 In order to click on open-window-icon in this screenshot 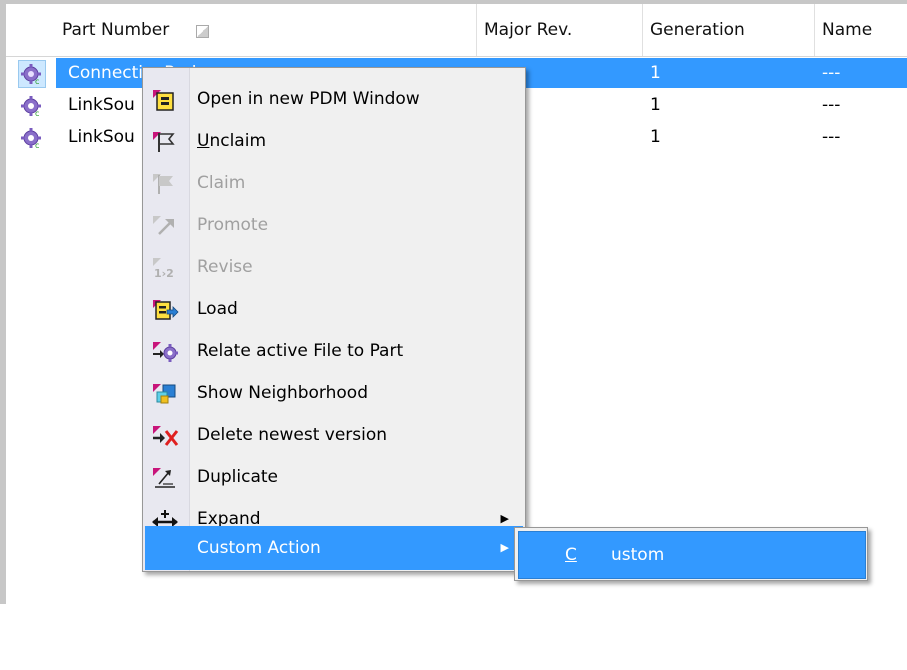, I will do `click(163, 100)`.